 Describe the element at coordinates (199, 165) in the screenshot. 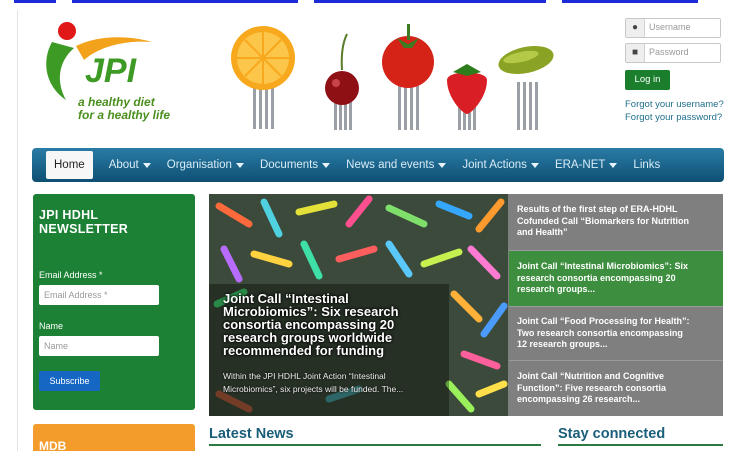

I see `nav-label: Organisation` at that location.